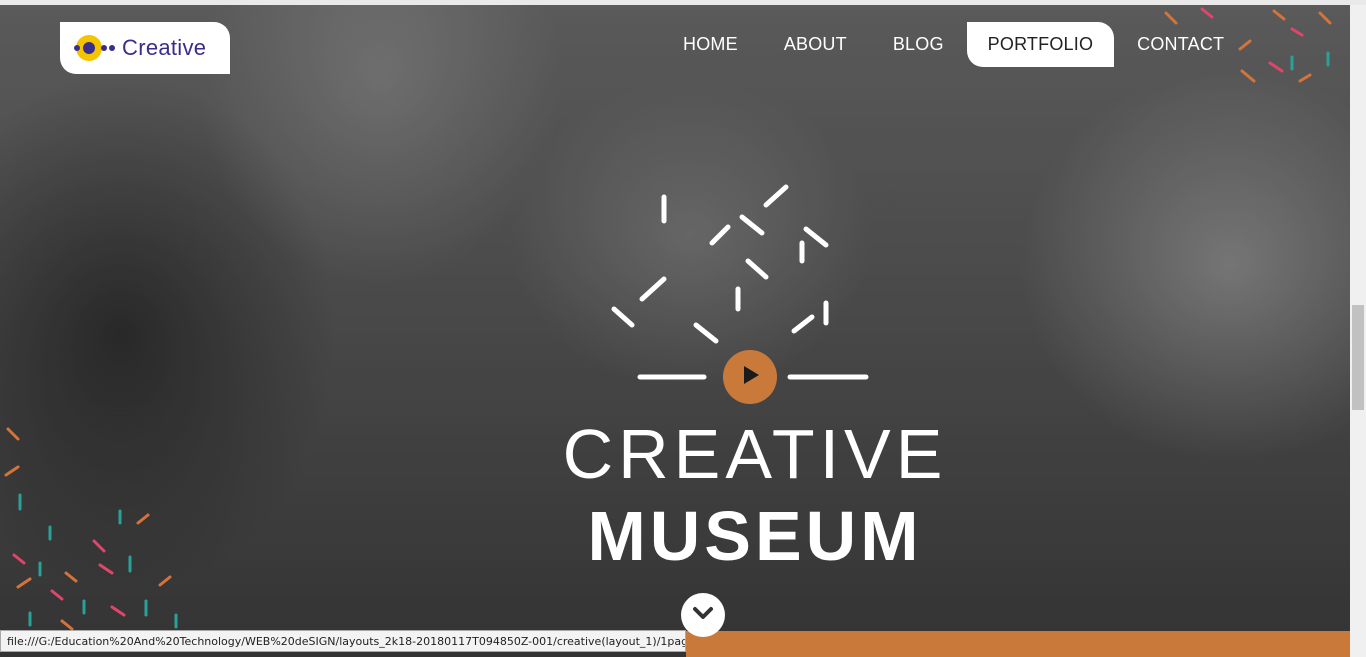 This screenshot has width=1366, height=657. I want to click on scroll-down-button, so click(703, 615).